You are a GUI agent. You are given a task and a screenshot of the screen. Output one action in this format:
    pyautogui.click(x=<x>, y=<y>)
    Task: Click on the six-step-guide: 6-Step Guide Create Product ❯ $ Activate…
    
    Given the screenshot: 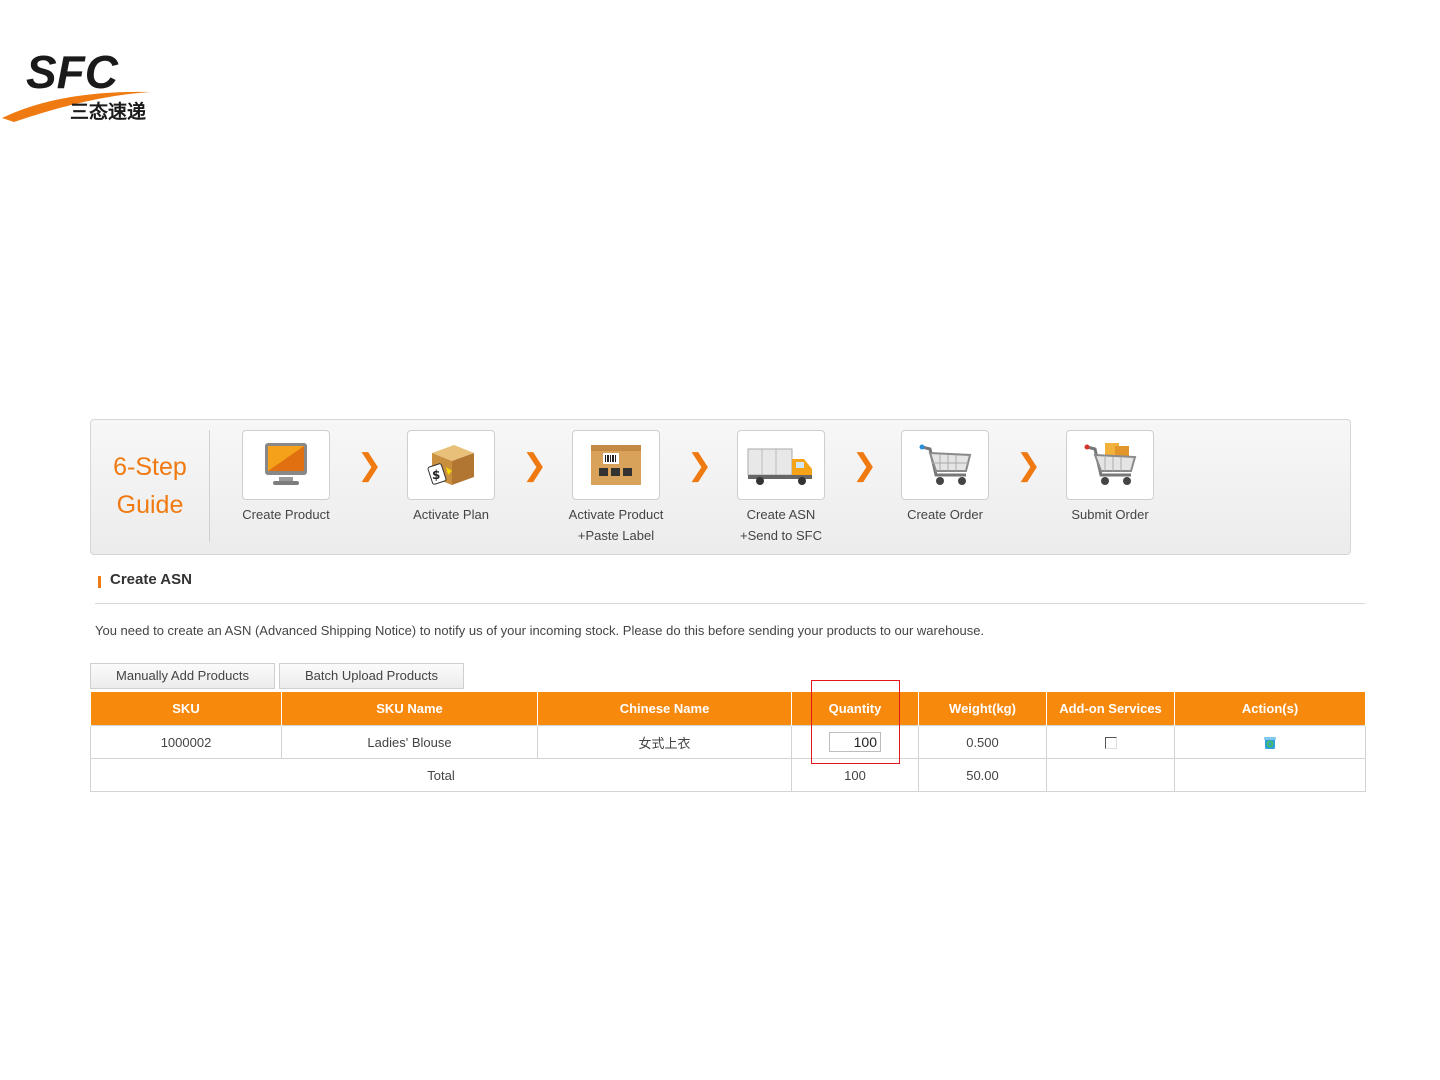 What is the action you would take?
    pyautogui.click(x=720, y=487)
    